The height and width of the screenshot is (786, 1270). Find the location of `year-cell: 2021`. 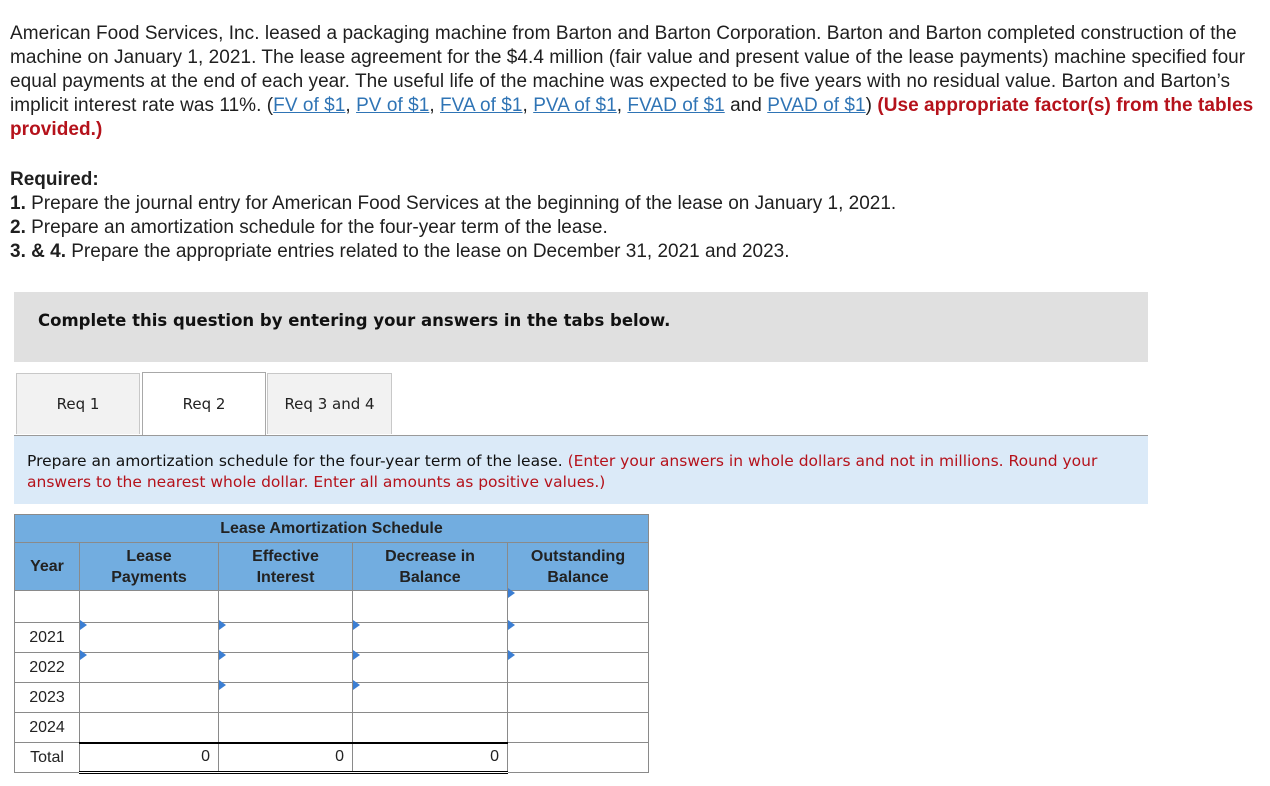

year-cell: 2021 is located at coordinates (47, 637).